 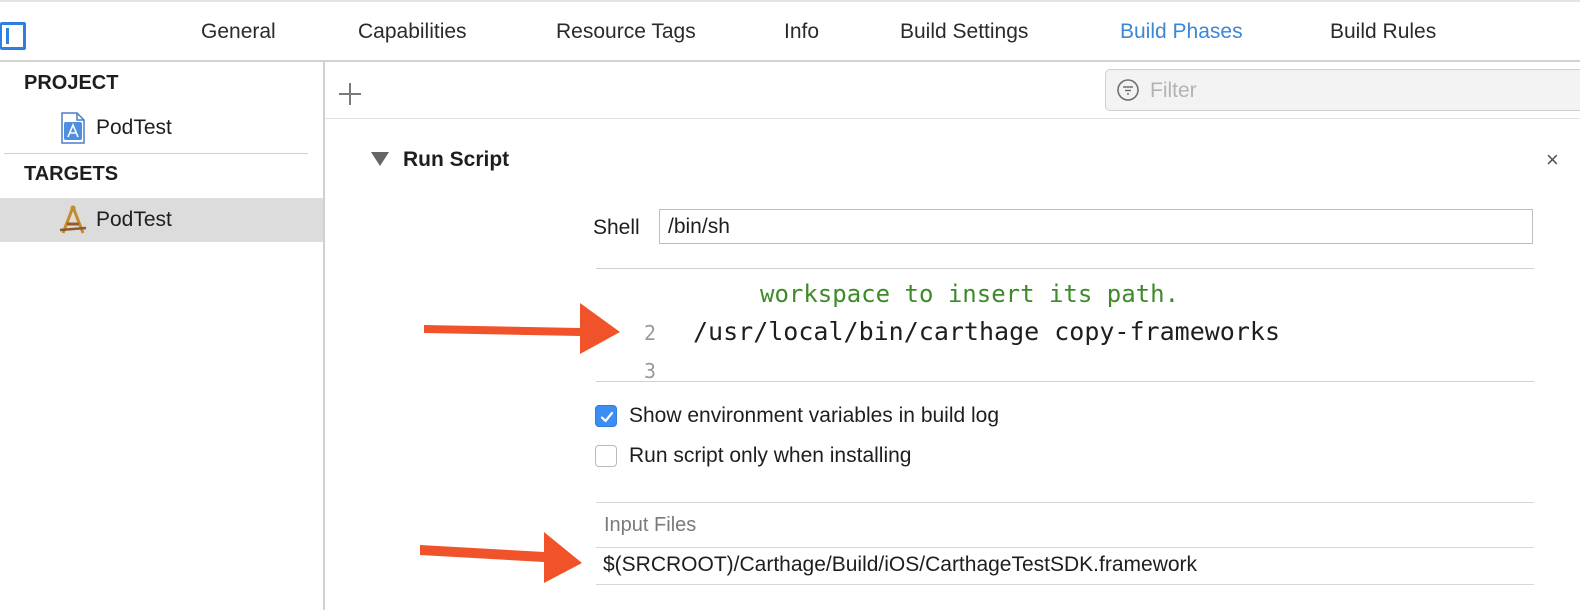 I want to click on checkbox-checked, so click(x=606, y=416).